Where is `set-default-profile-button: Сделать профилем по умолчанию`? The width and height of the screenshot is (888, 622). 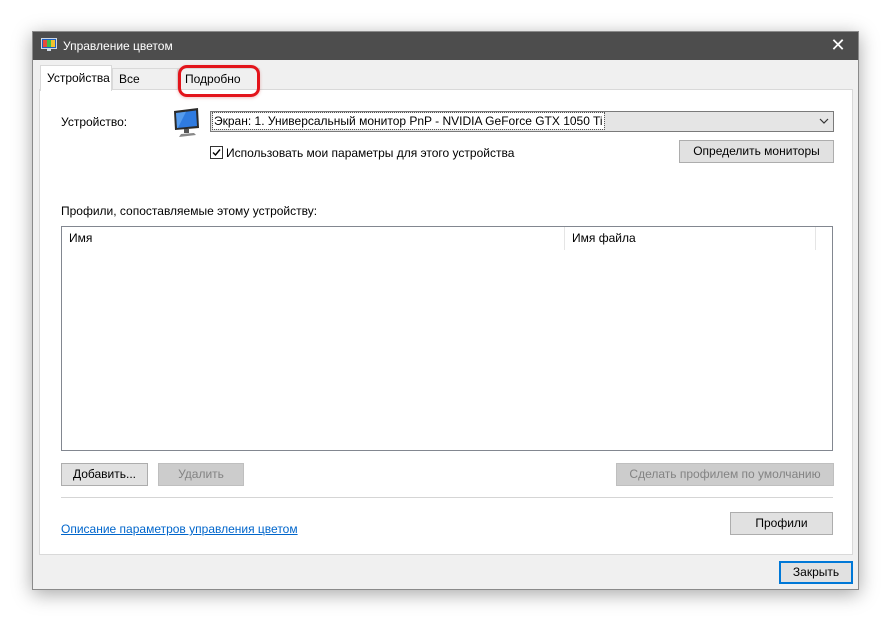
set-default-profile-button: Сделать профилем по умолчанию is located at coordinates (725, 474).